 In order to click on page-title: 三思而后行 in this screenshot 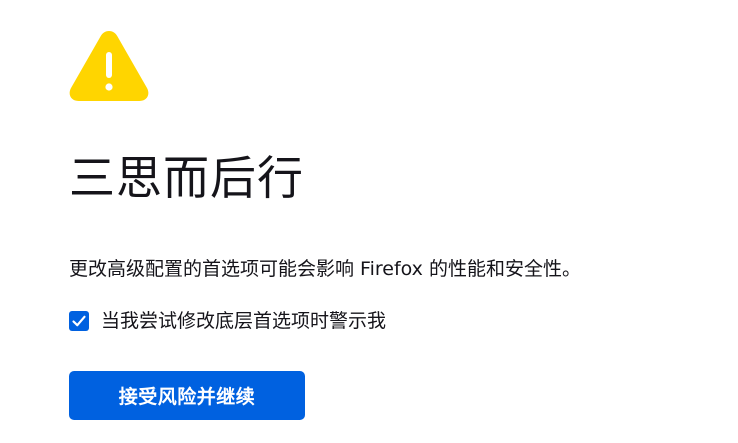, I will do `click(186, 178)`.